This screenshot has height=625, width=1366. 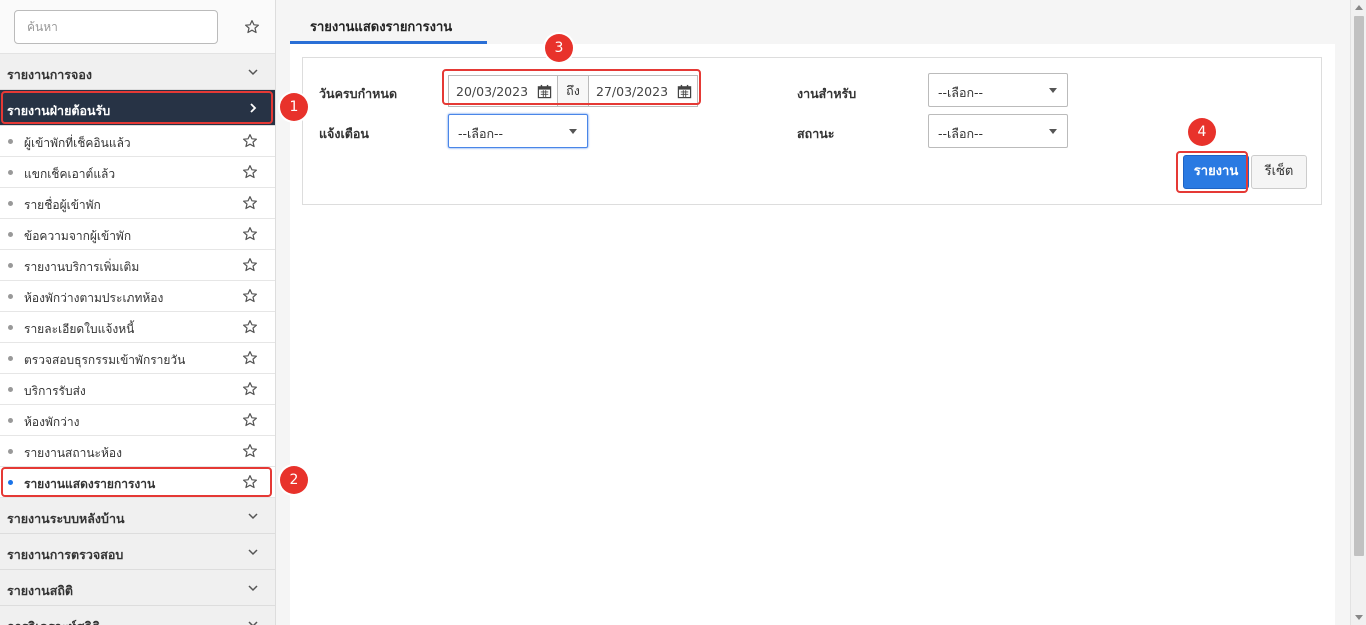 I want to click on reset-button: รีเซ็ต, so click(x=1279, y=172).